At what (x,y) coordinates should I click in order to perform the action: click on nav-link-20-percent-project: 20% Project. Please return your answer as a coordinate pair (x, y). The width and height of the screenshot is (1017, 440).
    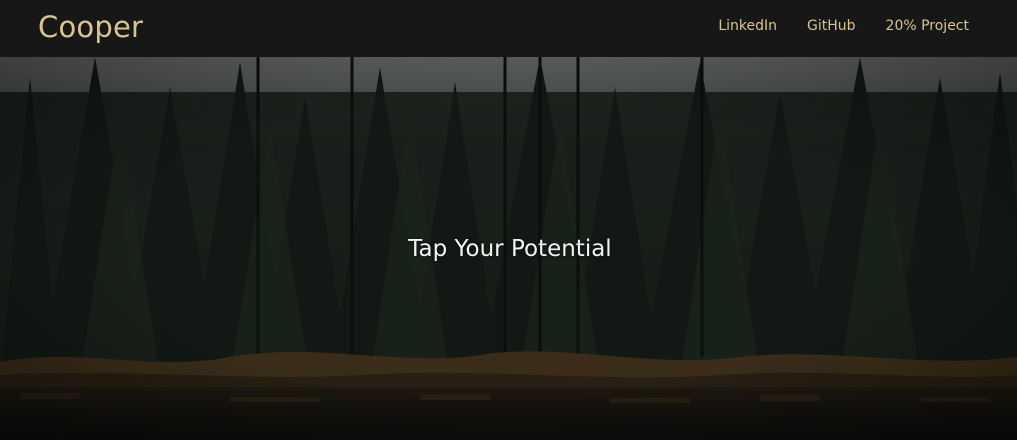
    Looking at the image, I should click on (927, 26).